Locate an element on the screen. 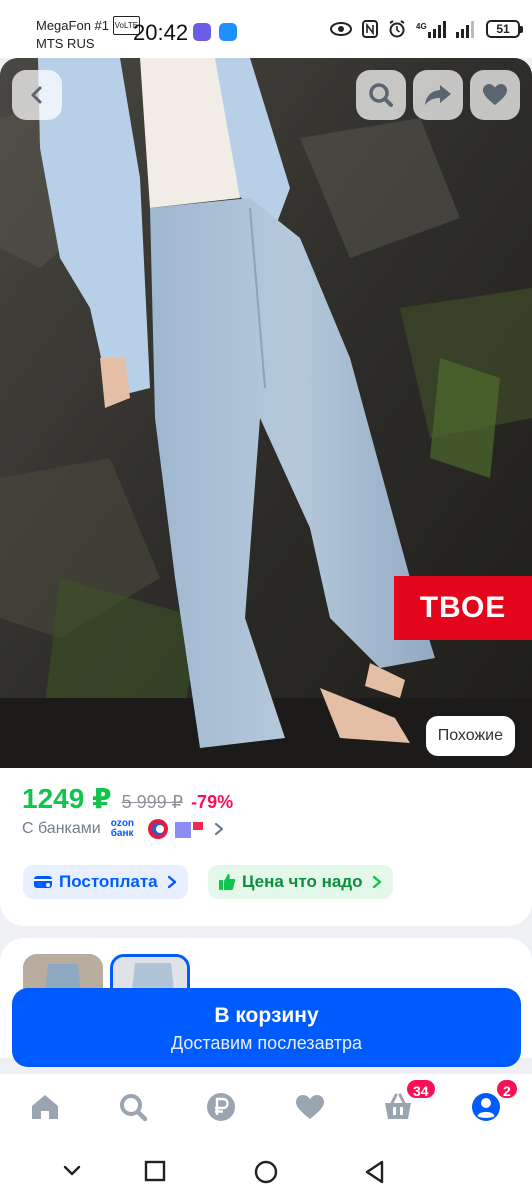  ruble-icon is located at coordinates (221, 1107).